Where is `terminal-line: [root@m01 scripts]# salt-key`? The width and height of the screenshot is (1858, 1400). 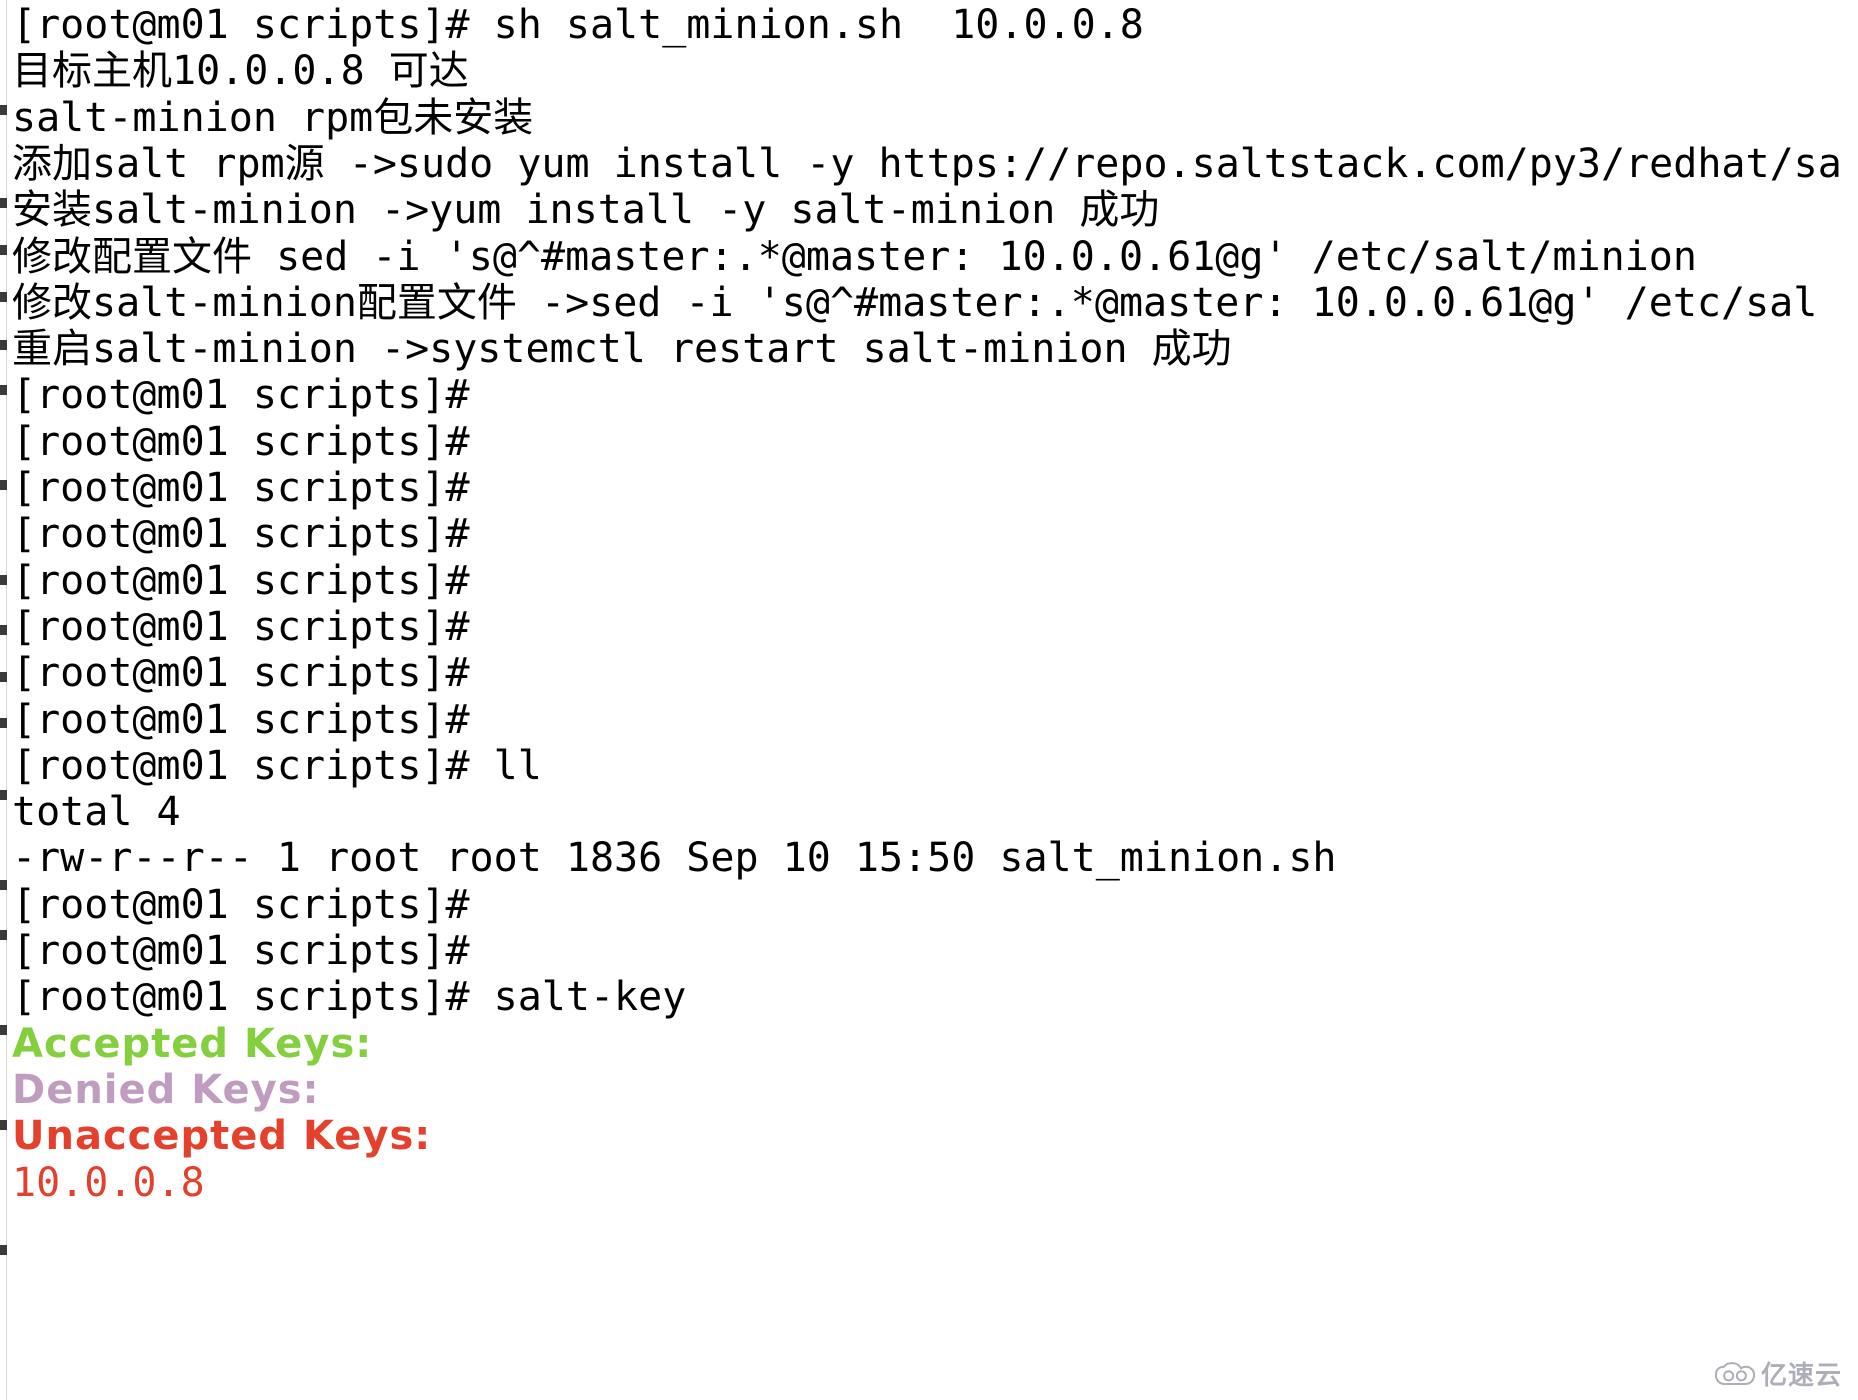
terminal-line: [root@m01 scripts]# salt-key is located at coordinates (349, 997).